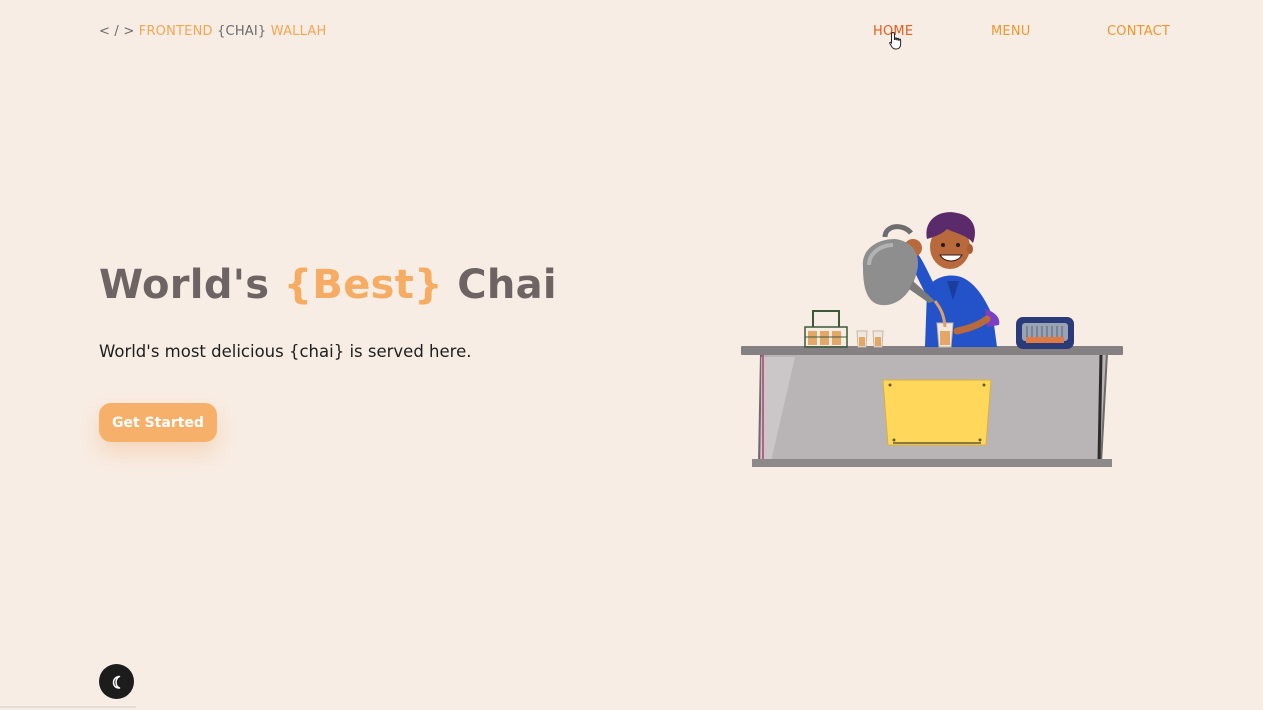 The height and width of the screenshot is (710, 1263). What do you see at coordinates (158, 422) in the screenshot?
I see `get-started-button: Get Started` at bounding box center [158, 422].